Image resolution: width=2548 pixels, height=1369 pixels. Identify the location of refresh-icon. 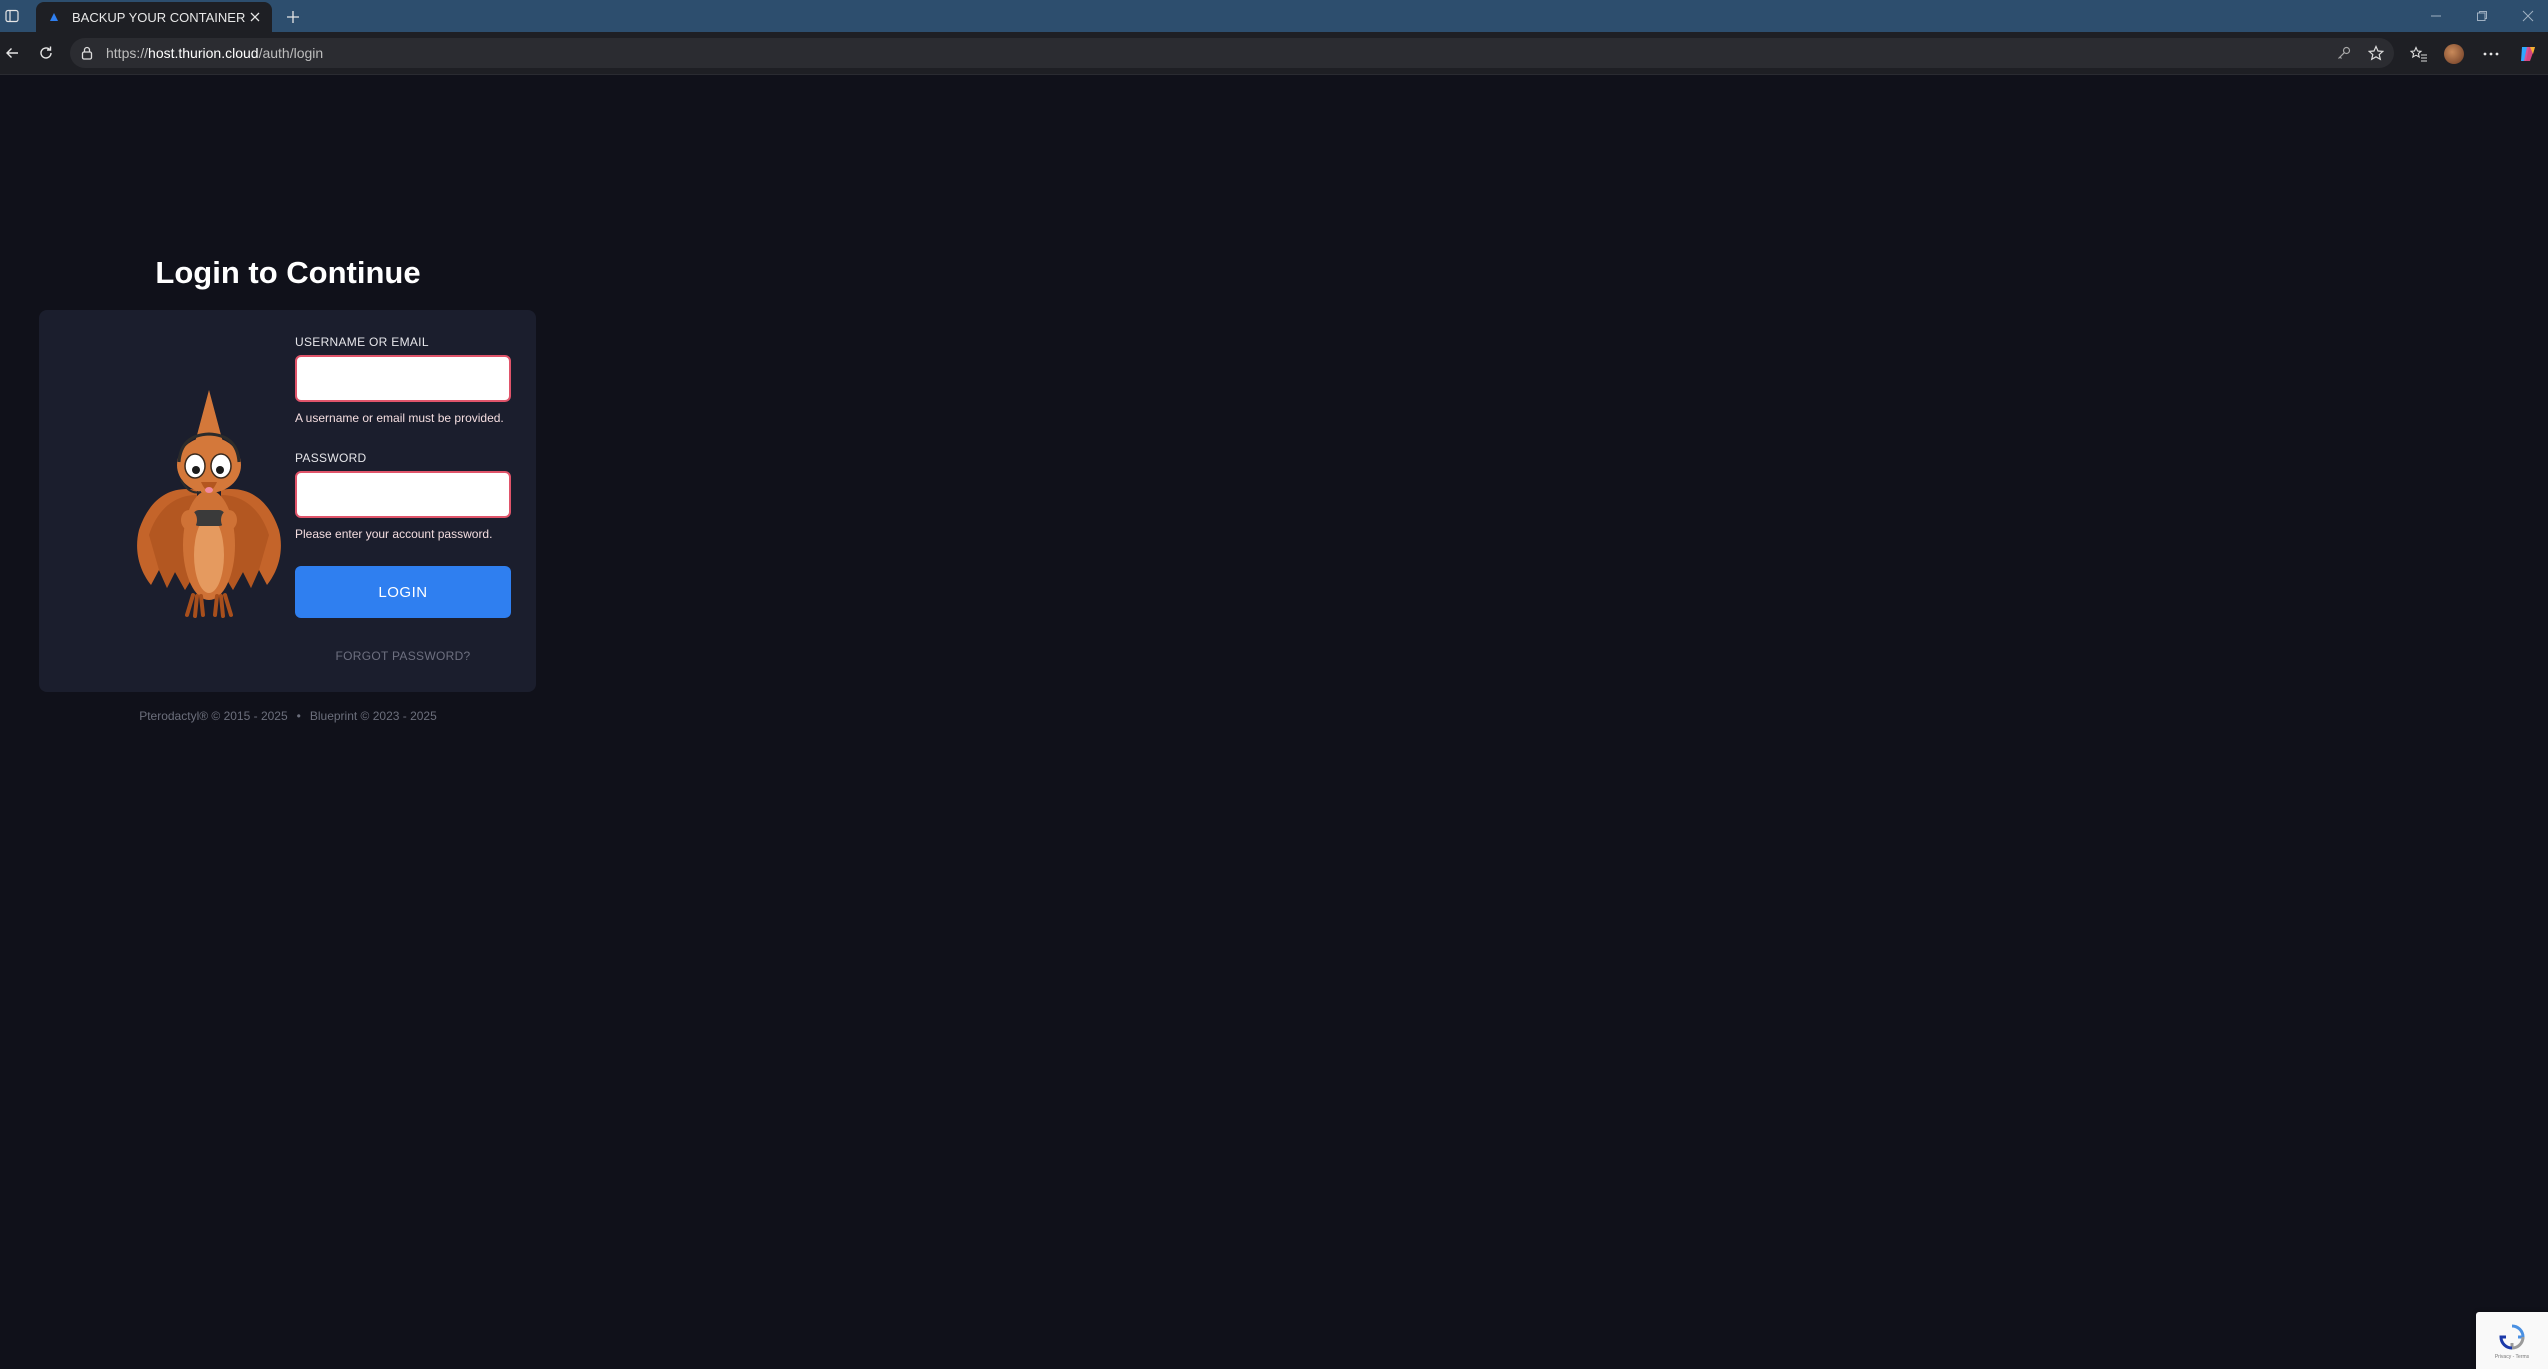
(46, 53).